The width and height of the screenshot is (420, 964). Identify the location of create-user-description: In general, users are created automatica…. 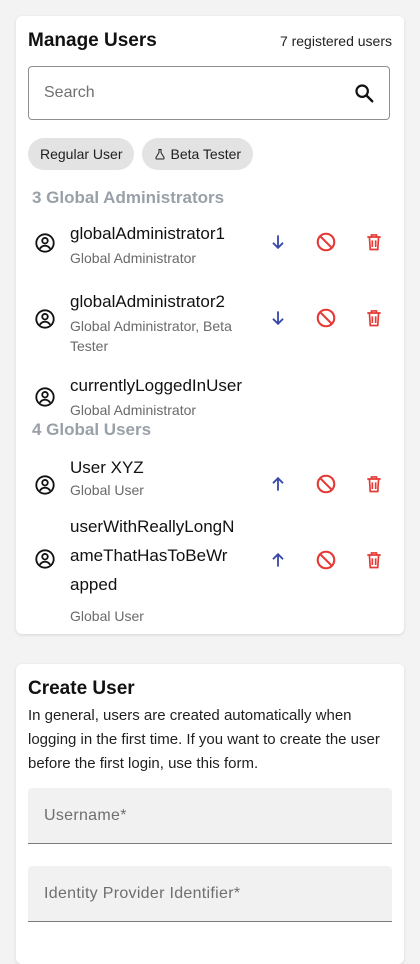
(204, 739).